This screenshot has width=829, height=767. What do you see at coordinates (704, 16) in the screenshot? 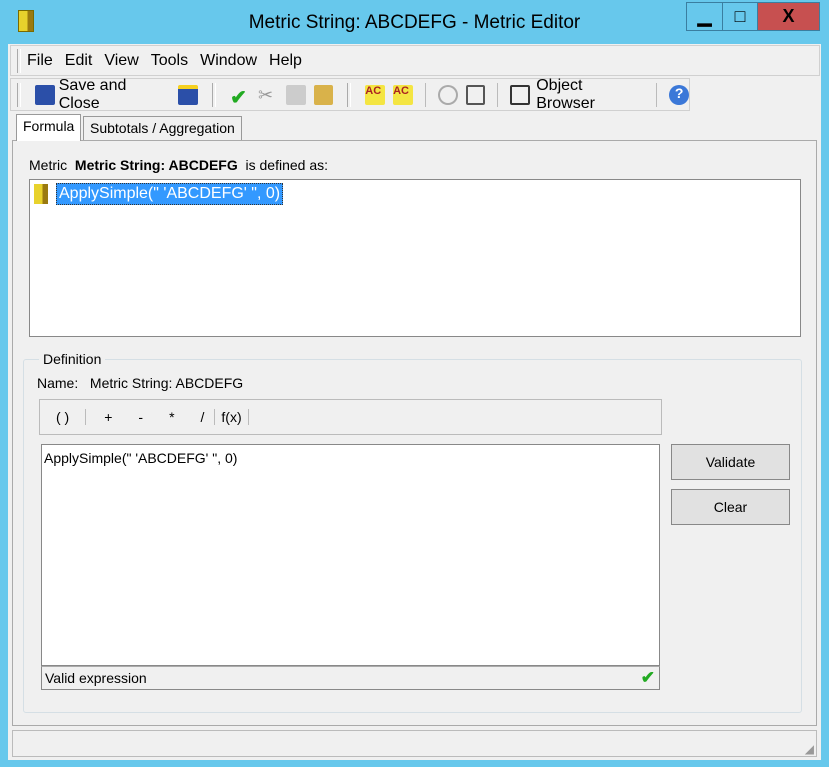
I see `minimize-button: ▁` at bounding box center [704, 16].